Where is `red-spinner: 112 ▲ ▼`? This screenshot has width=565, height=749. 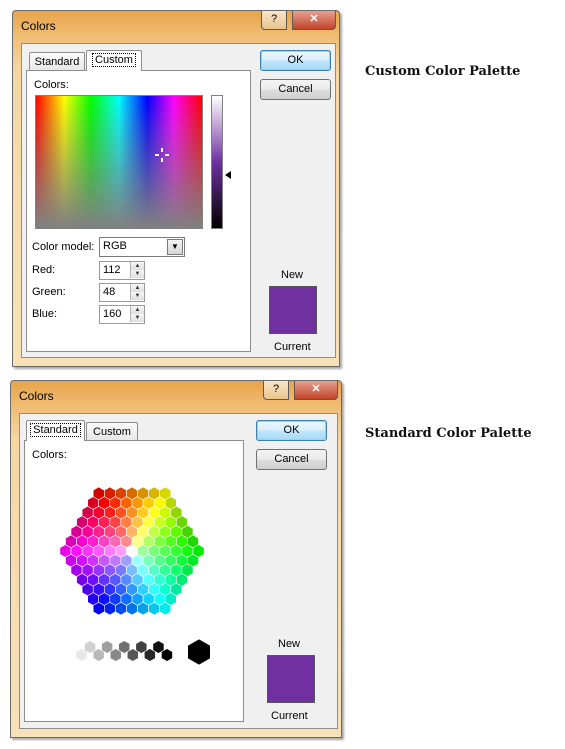
red-spinner: 112 ▲ ▼ is located at coordinates (122, 270).